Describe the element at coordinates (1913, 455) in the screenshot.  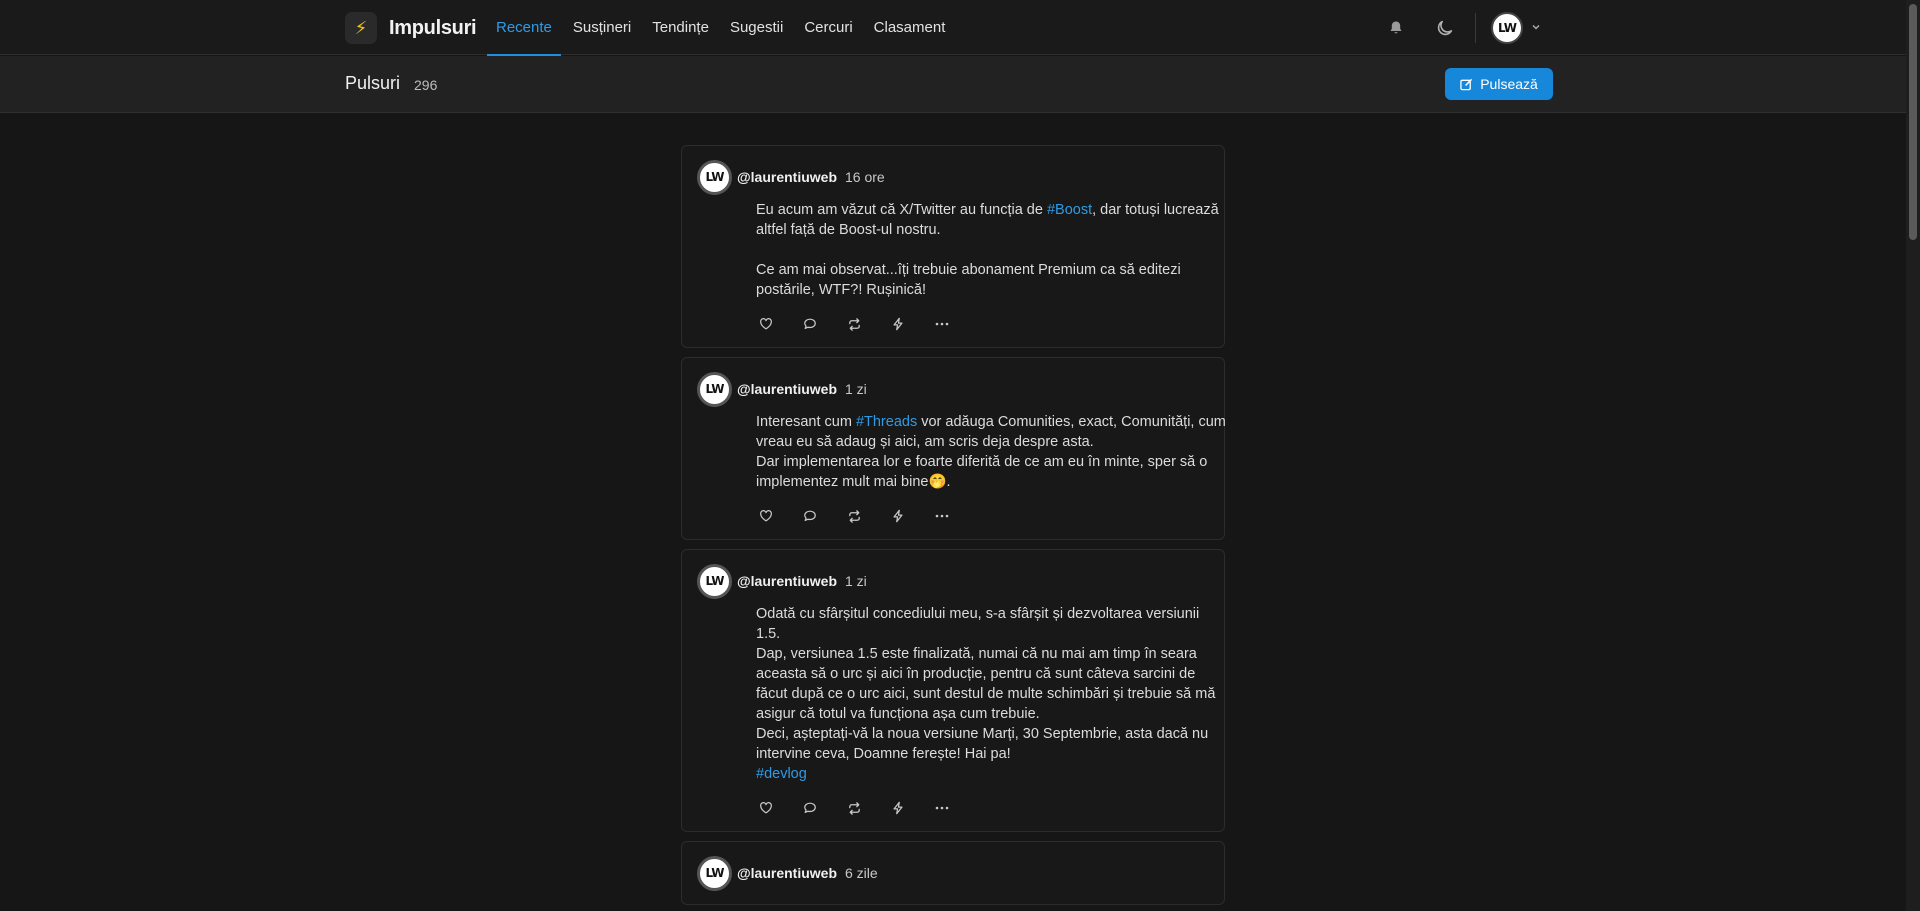
I see `scrollbar` at that location.